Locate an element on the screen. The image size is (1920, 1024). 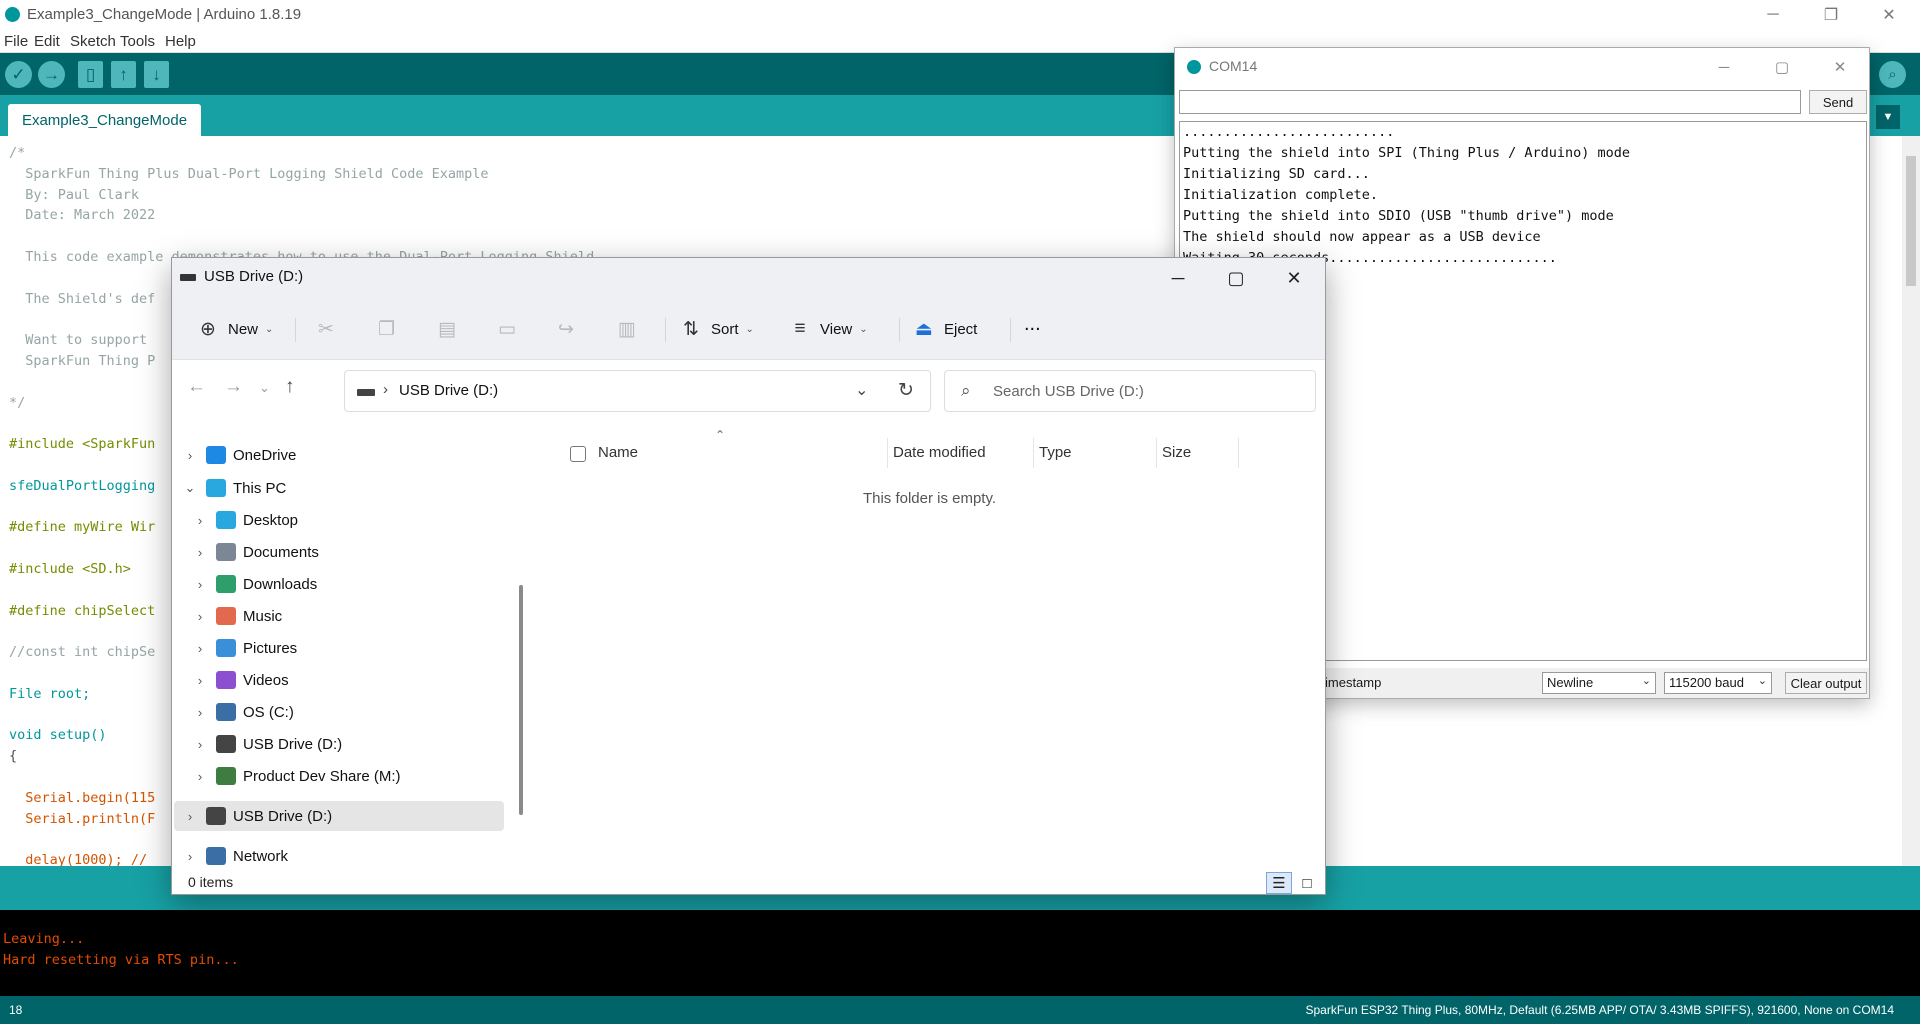
code-line: void setup() is located at coordinates (58, 735).